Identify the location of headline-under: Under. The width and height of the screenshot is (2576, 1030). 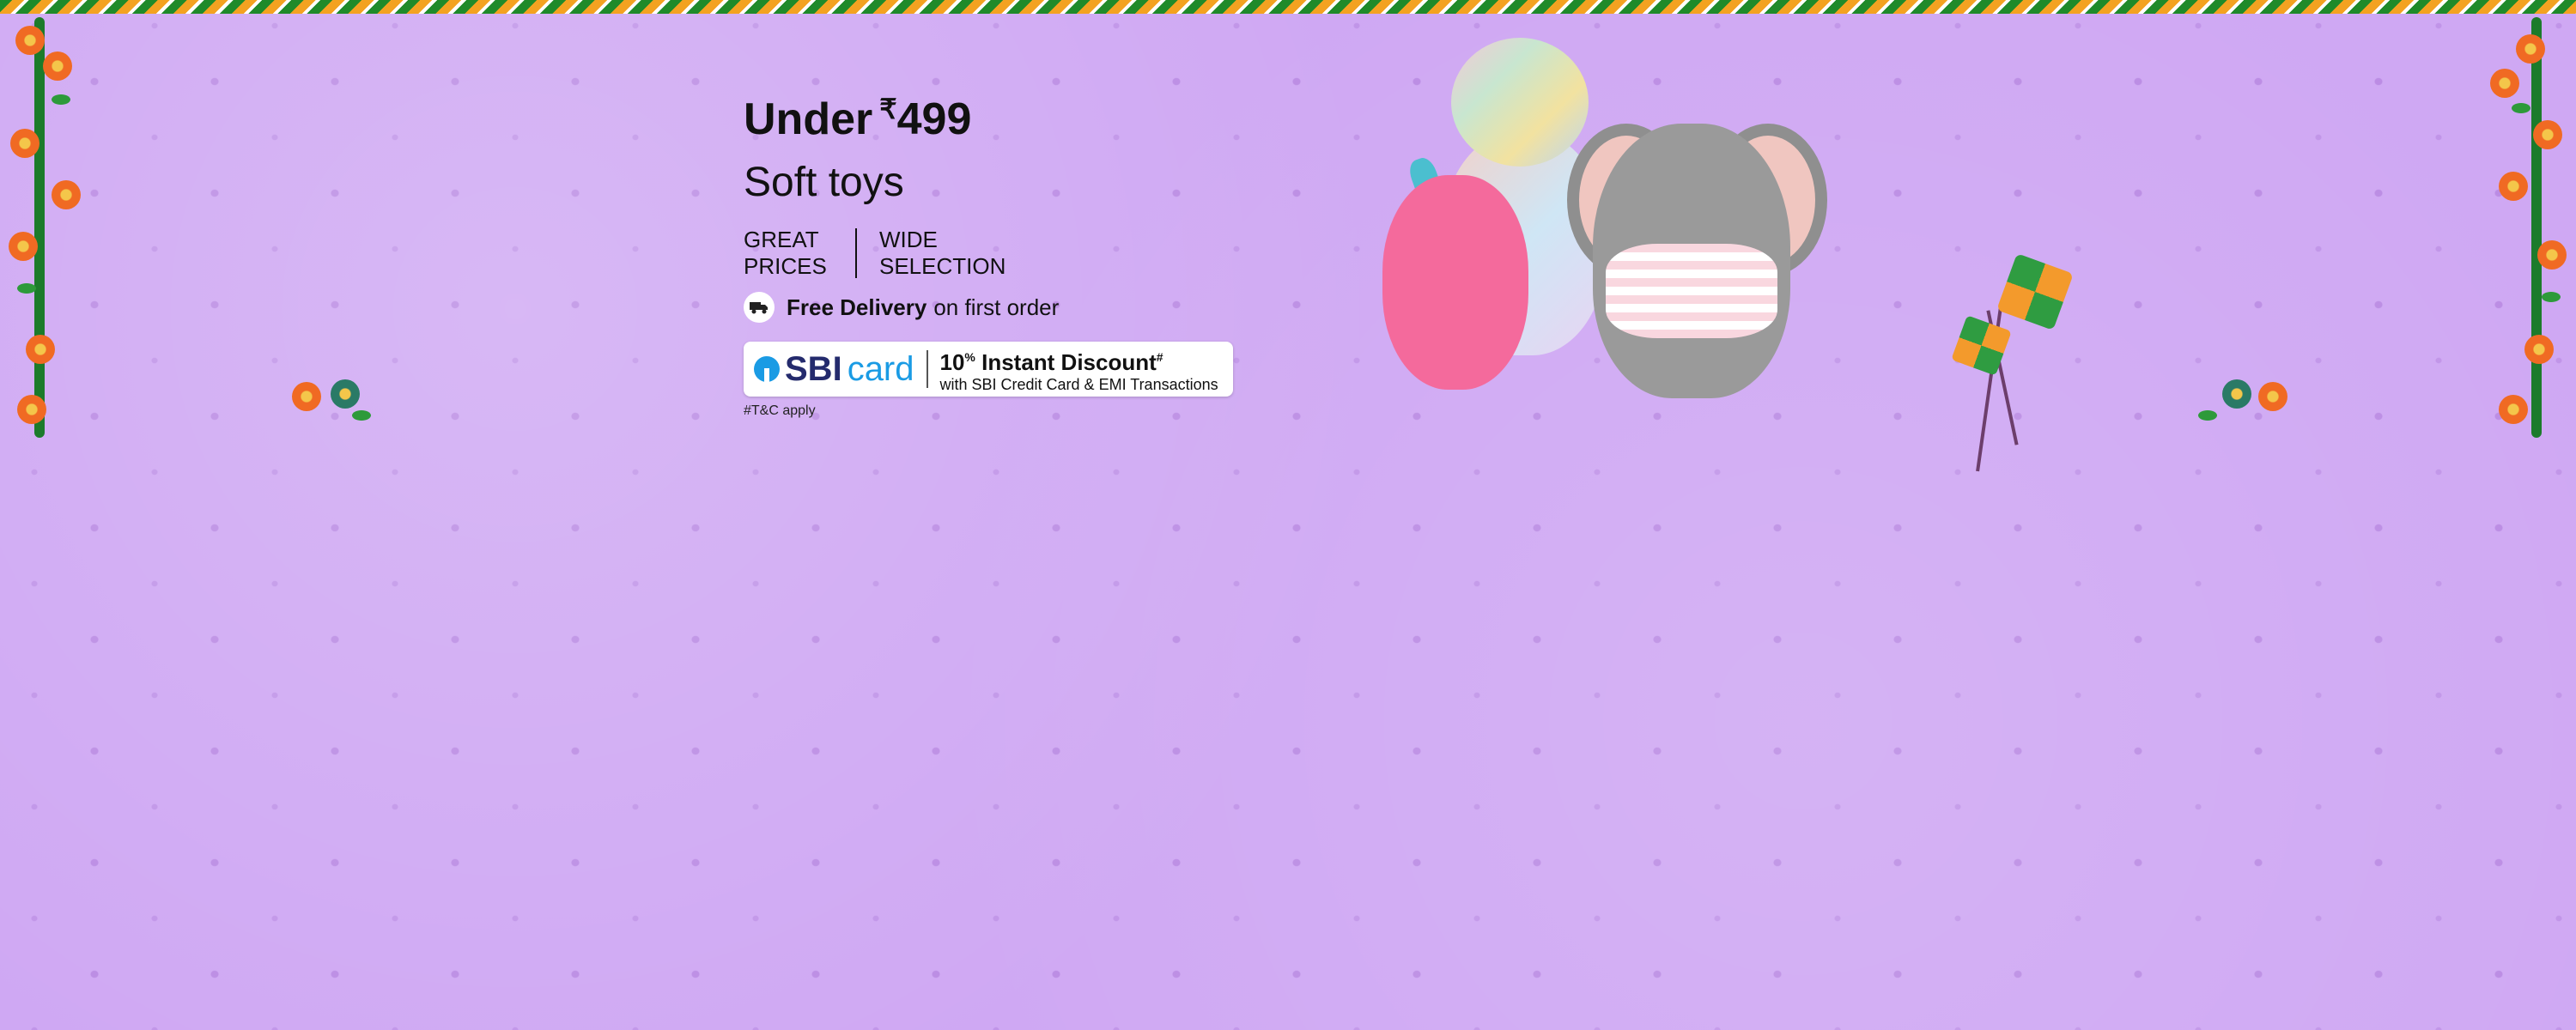
(808, 119).